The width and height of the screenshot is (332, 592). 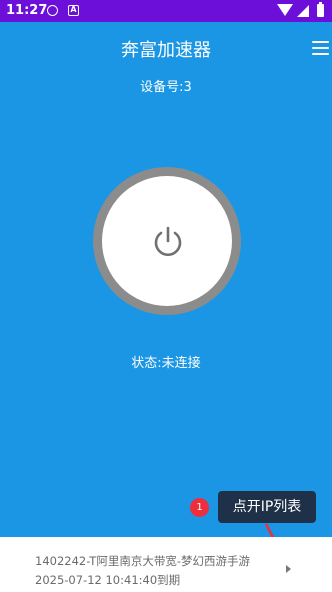 I want to click on power-icon, so click(x=168, y=241).